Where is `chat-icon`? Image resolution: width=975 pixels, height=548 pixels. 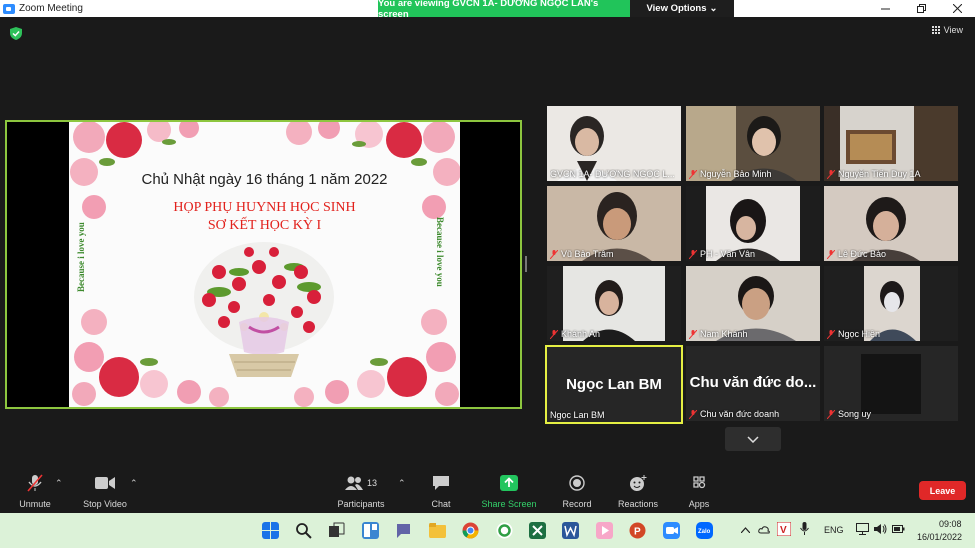 chat-icon is located at coordinates (441, 483).